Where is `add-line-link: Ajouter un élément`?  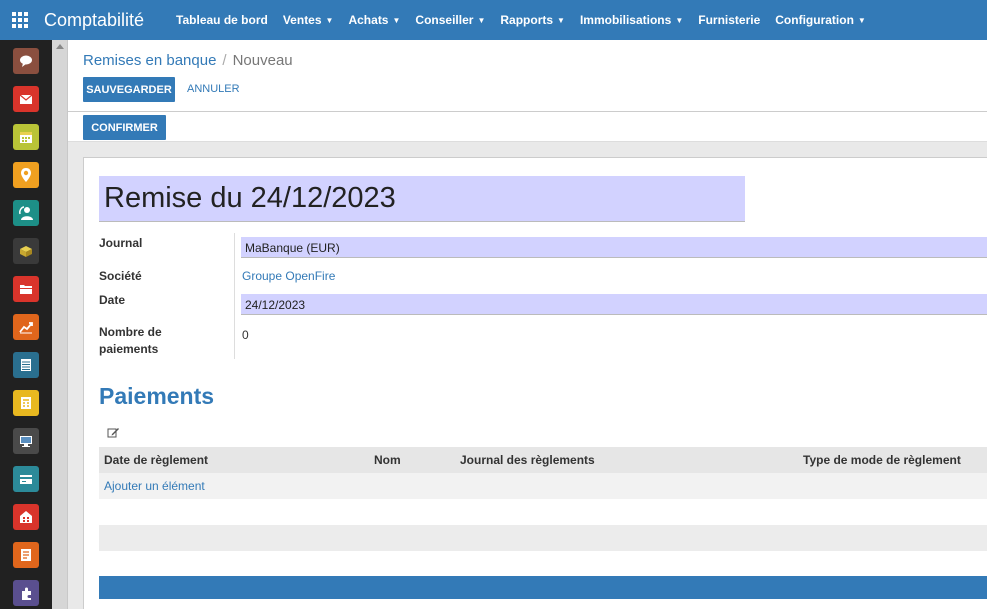
add-line-link: Ajouter un élément is located at coordinates (154, 486).